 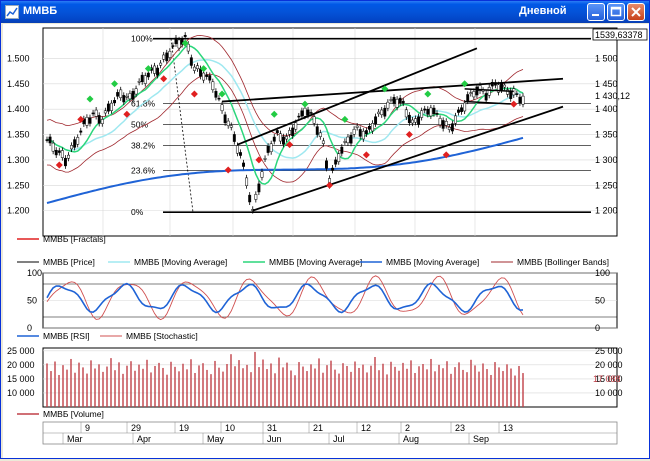 I want to click on legend-ma-mid: ММВБ [Moving Average], so click(x=180, y=262).